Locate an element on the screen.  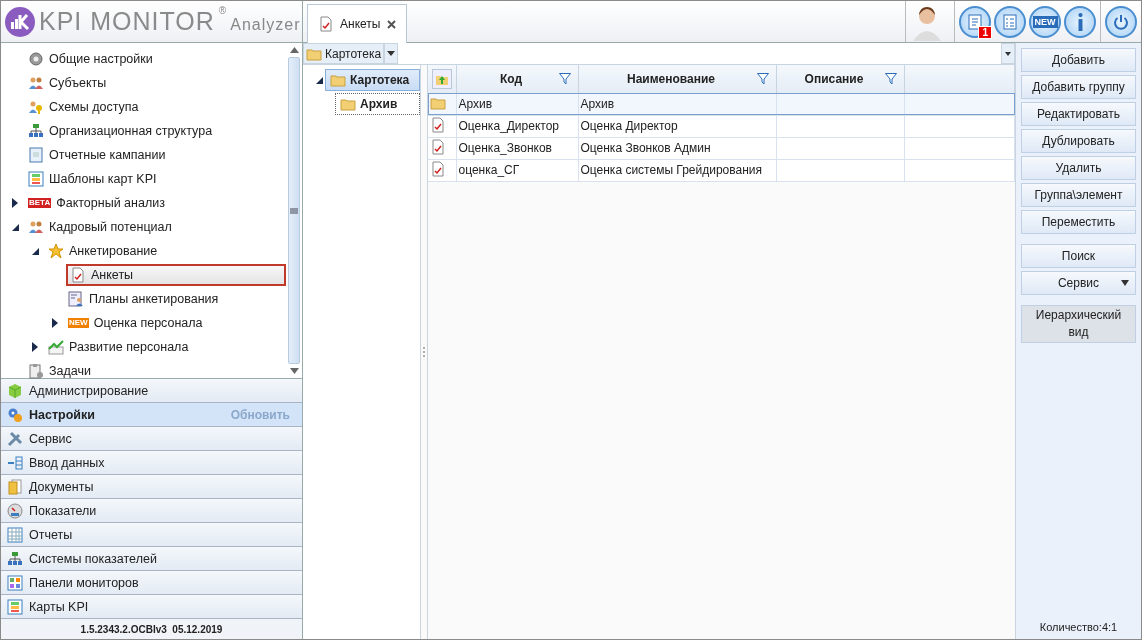
tree-item: Субъекты is located at coordinates (68, 83).